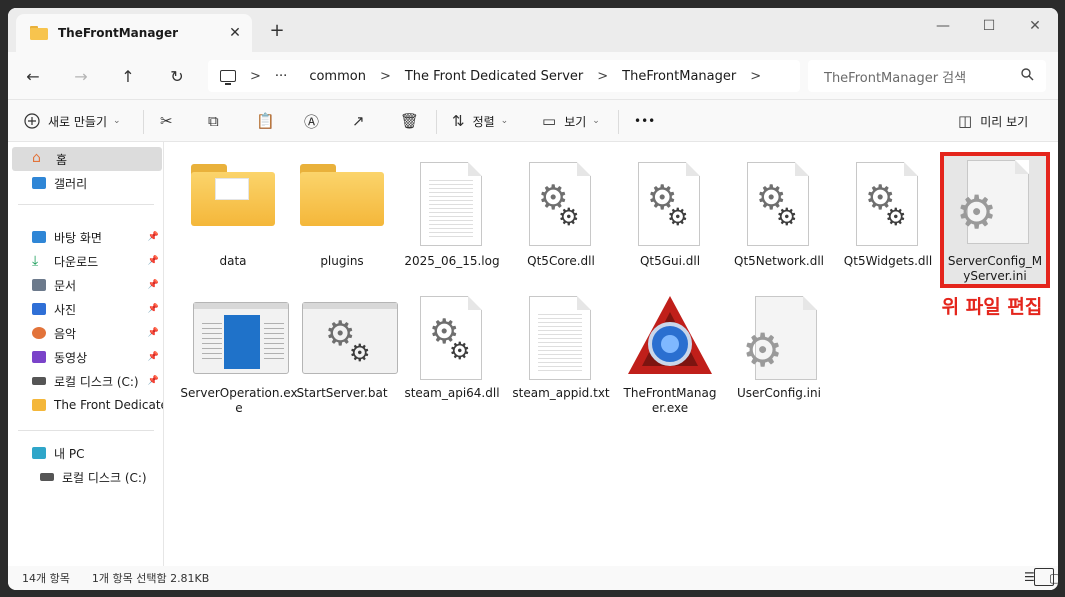 The height and width of the screenshot is (597, 1065). What do you see at coordinates (39, 333) in the screenshot?
I see `music-icon` at bounding box center [39, 333].